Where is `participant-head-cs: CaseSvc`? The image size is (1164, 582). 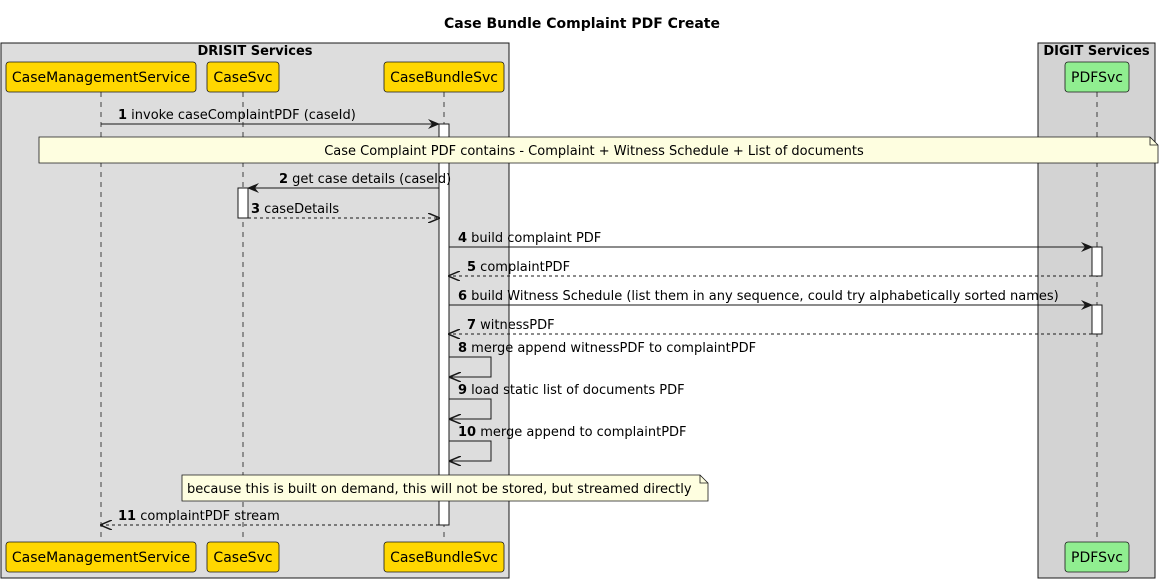
participant-head-cs: CaseSvc is located at coordinates (243, 77).